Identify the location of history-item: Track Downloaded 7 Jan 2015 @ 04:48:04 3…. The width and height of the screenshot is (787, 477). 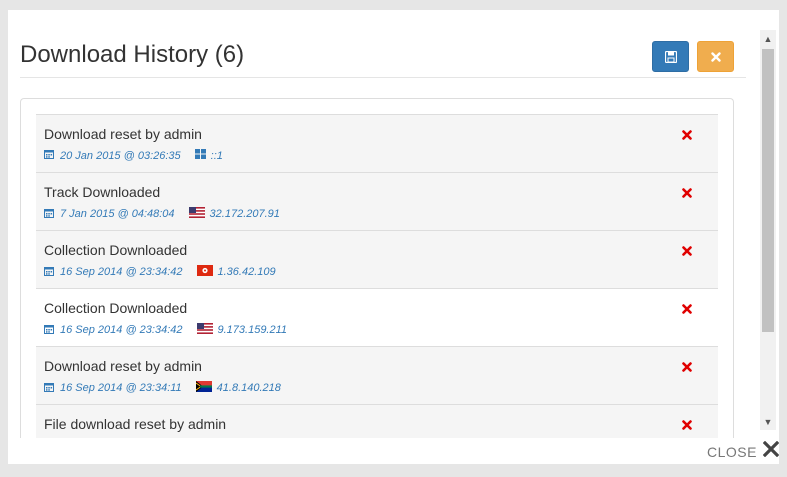
(377, 201).